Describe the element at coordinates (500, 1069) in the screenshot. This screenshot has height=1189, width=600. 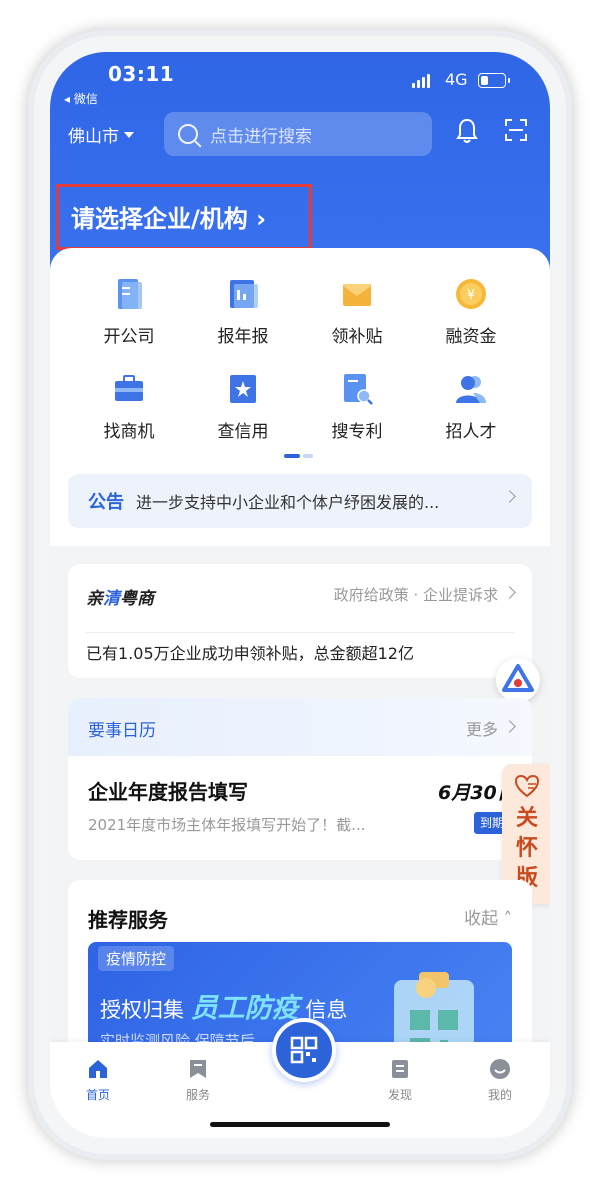
I see `profile-icon` at that location.